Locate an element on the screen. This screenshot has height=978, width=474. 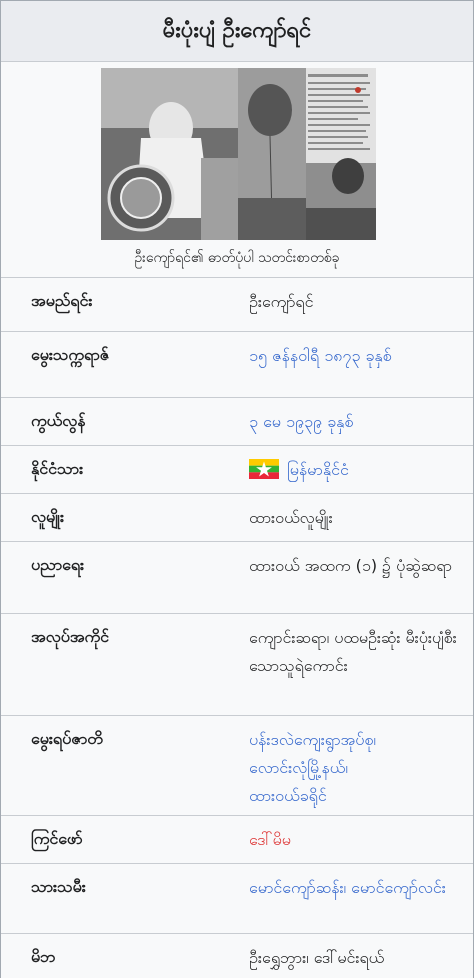
row-birth-name: အမည်ရင်း ဦးကျော်ရင် is located at coordinates (237, 304).